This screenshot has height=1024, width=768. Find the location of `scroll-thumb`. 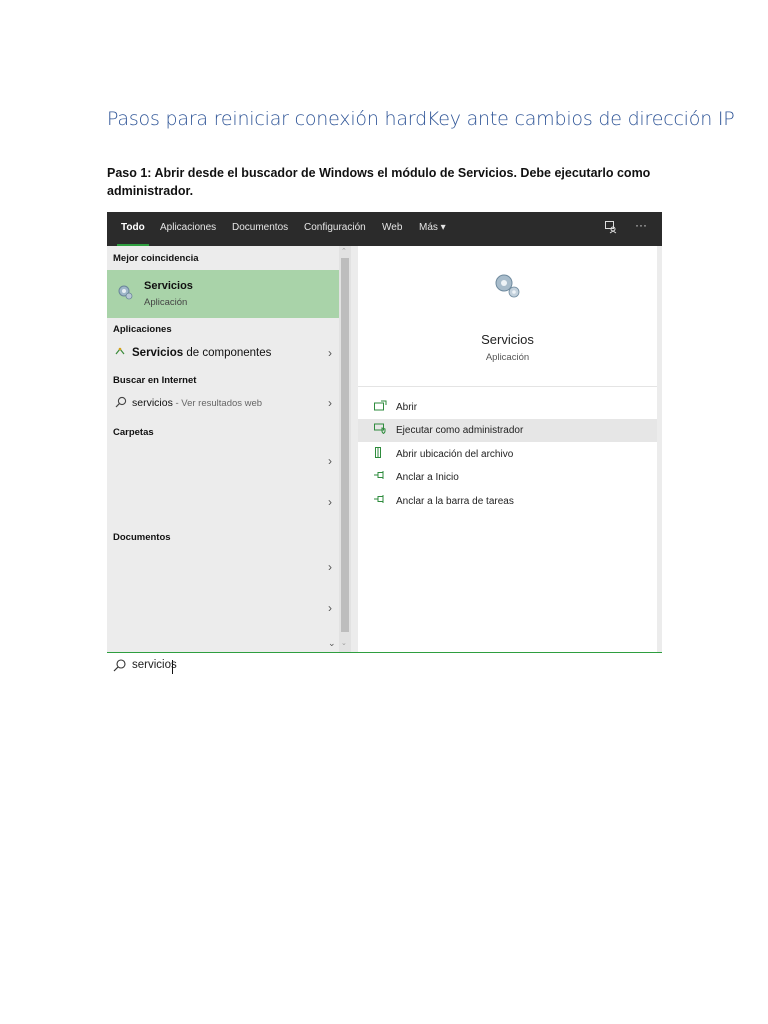

scroll-thumb is located at coordinates (345, 445).